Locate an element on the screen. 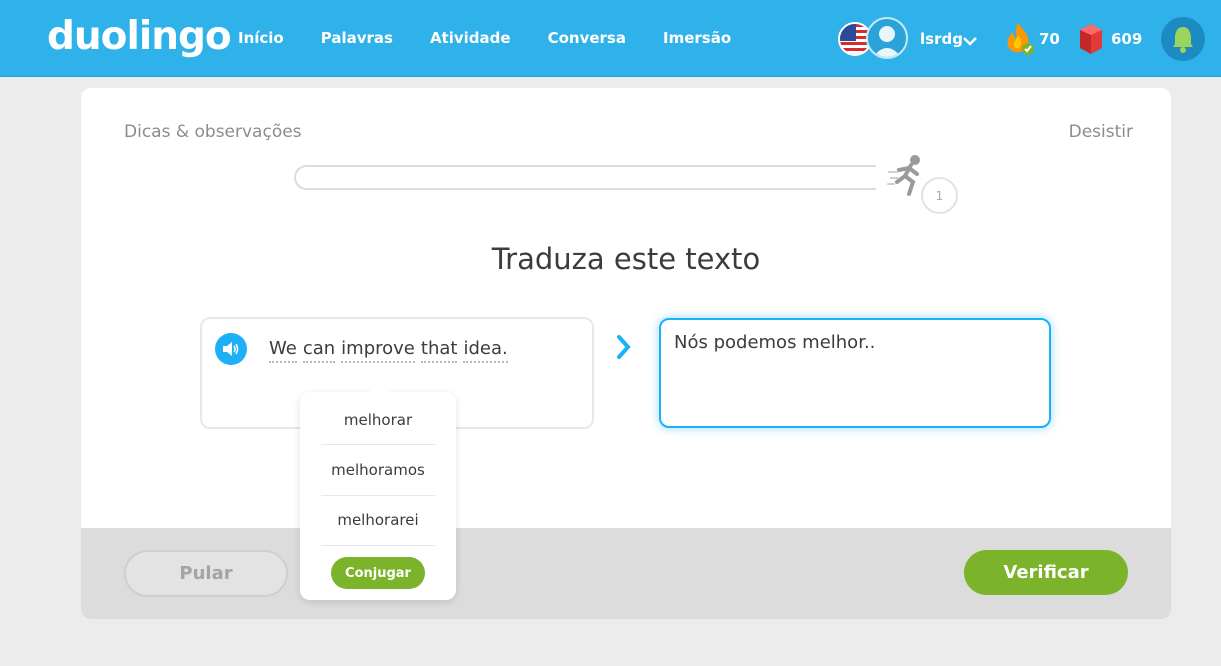 The image size is (1221, 666). chevron-right-icon is located at coordinates (624, 349).